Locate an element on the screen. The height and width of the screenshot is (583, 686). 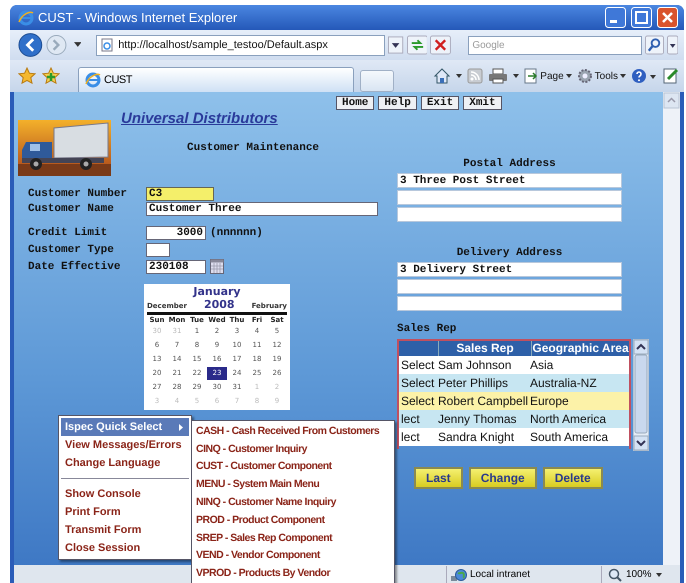
field-label: Date Effective is located at coordinates (75, 266).